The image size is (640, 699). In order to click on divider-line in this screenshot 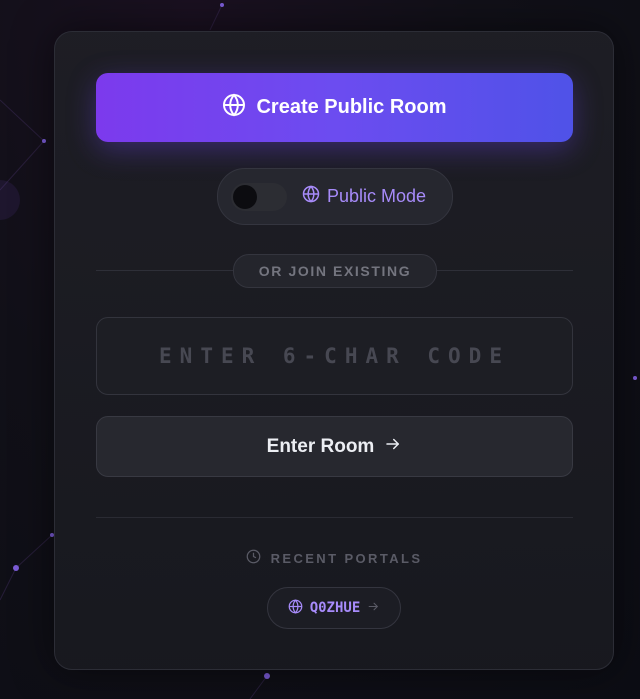, I will do `click(334, 517)`.